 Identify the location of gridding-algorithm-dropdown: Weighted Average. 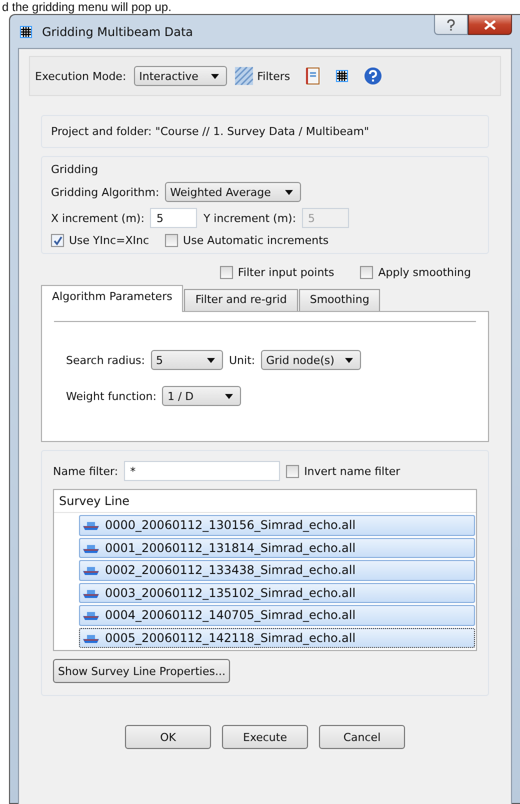
(233, 192).